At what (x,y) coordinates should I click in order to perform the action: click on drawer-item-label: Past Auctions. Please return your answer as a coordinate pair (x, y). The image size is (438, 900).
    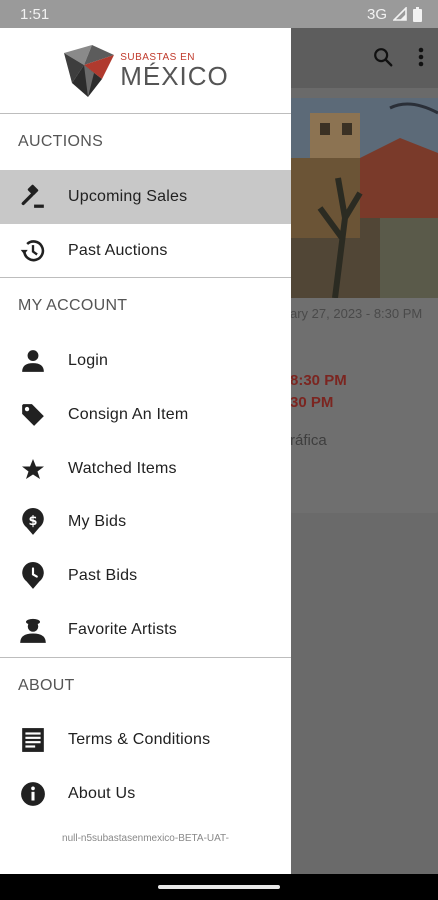
    Looking at the image, I should click on (118, 250).